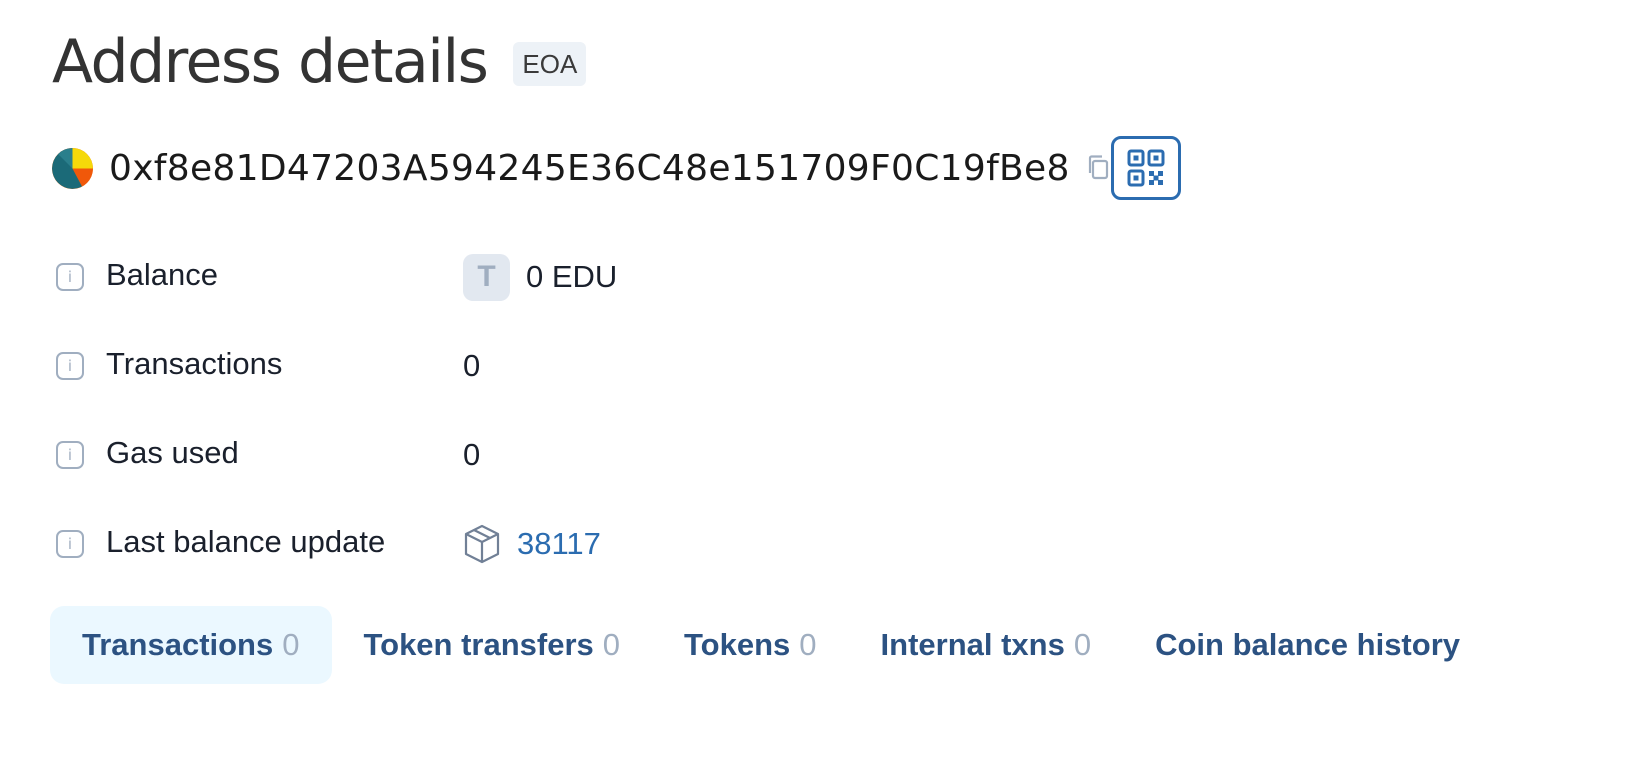  Describe the element at coordinates (270, 62) in the screenshot. I see `page-title: Address details` at that location.